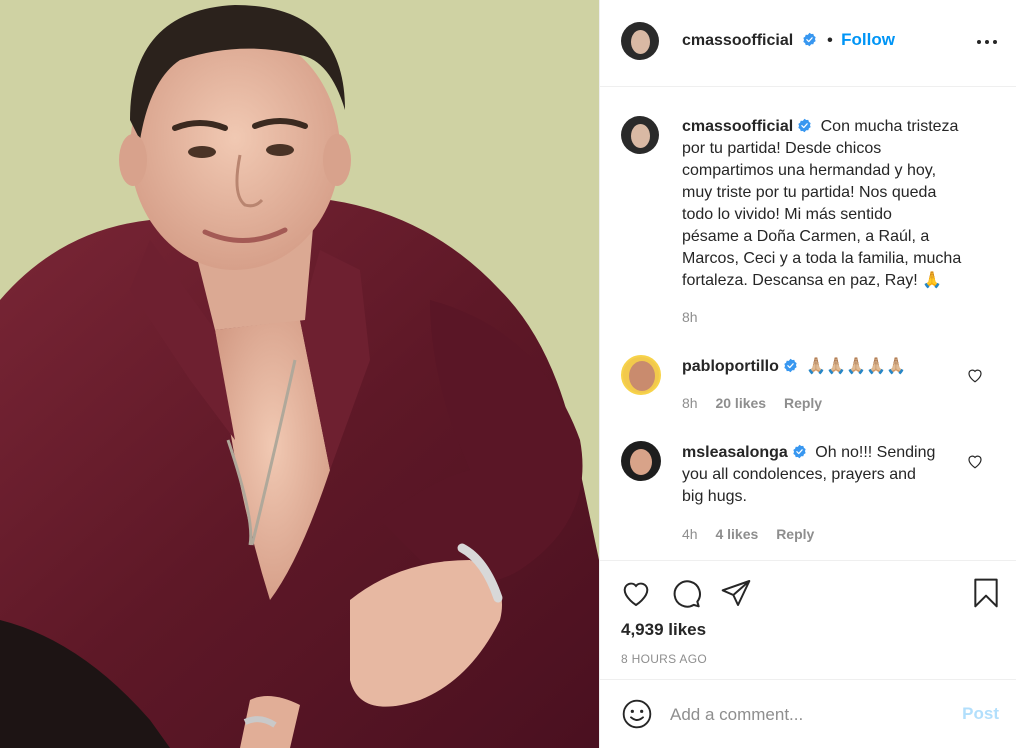 This screenshot has height=748, width=1016. Describe the element at coordinates (690, 403) in the screenshot. I see `comment-1-age: 8h` at that location.